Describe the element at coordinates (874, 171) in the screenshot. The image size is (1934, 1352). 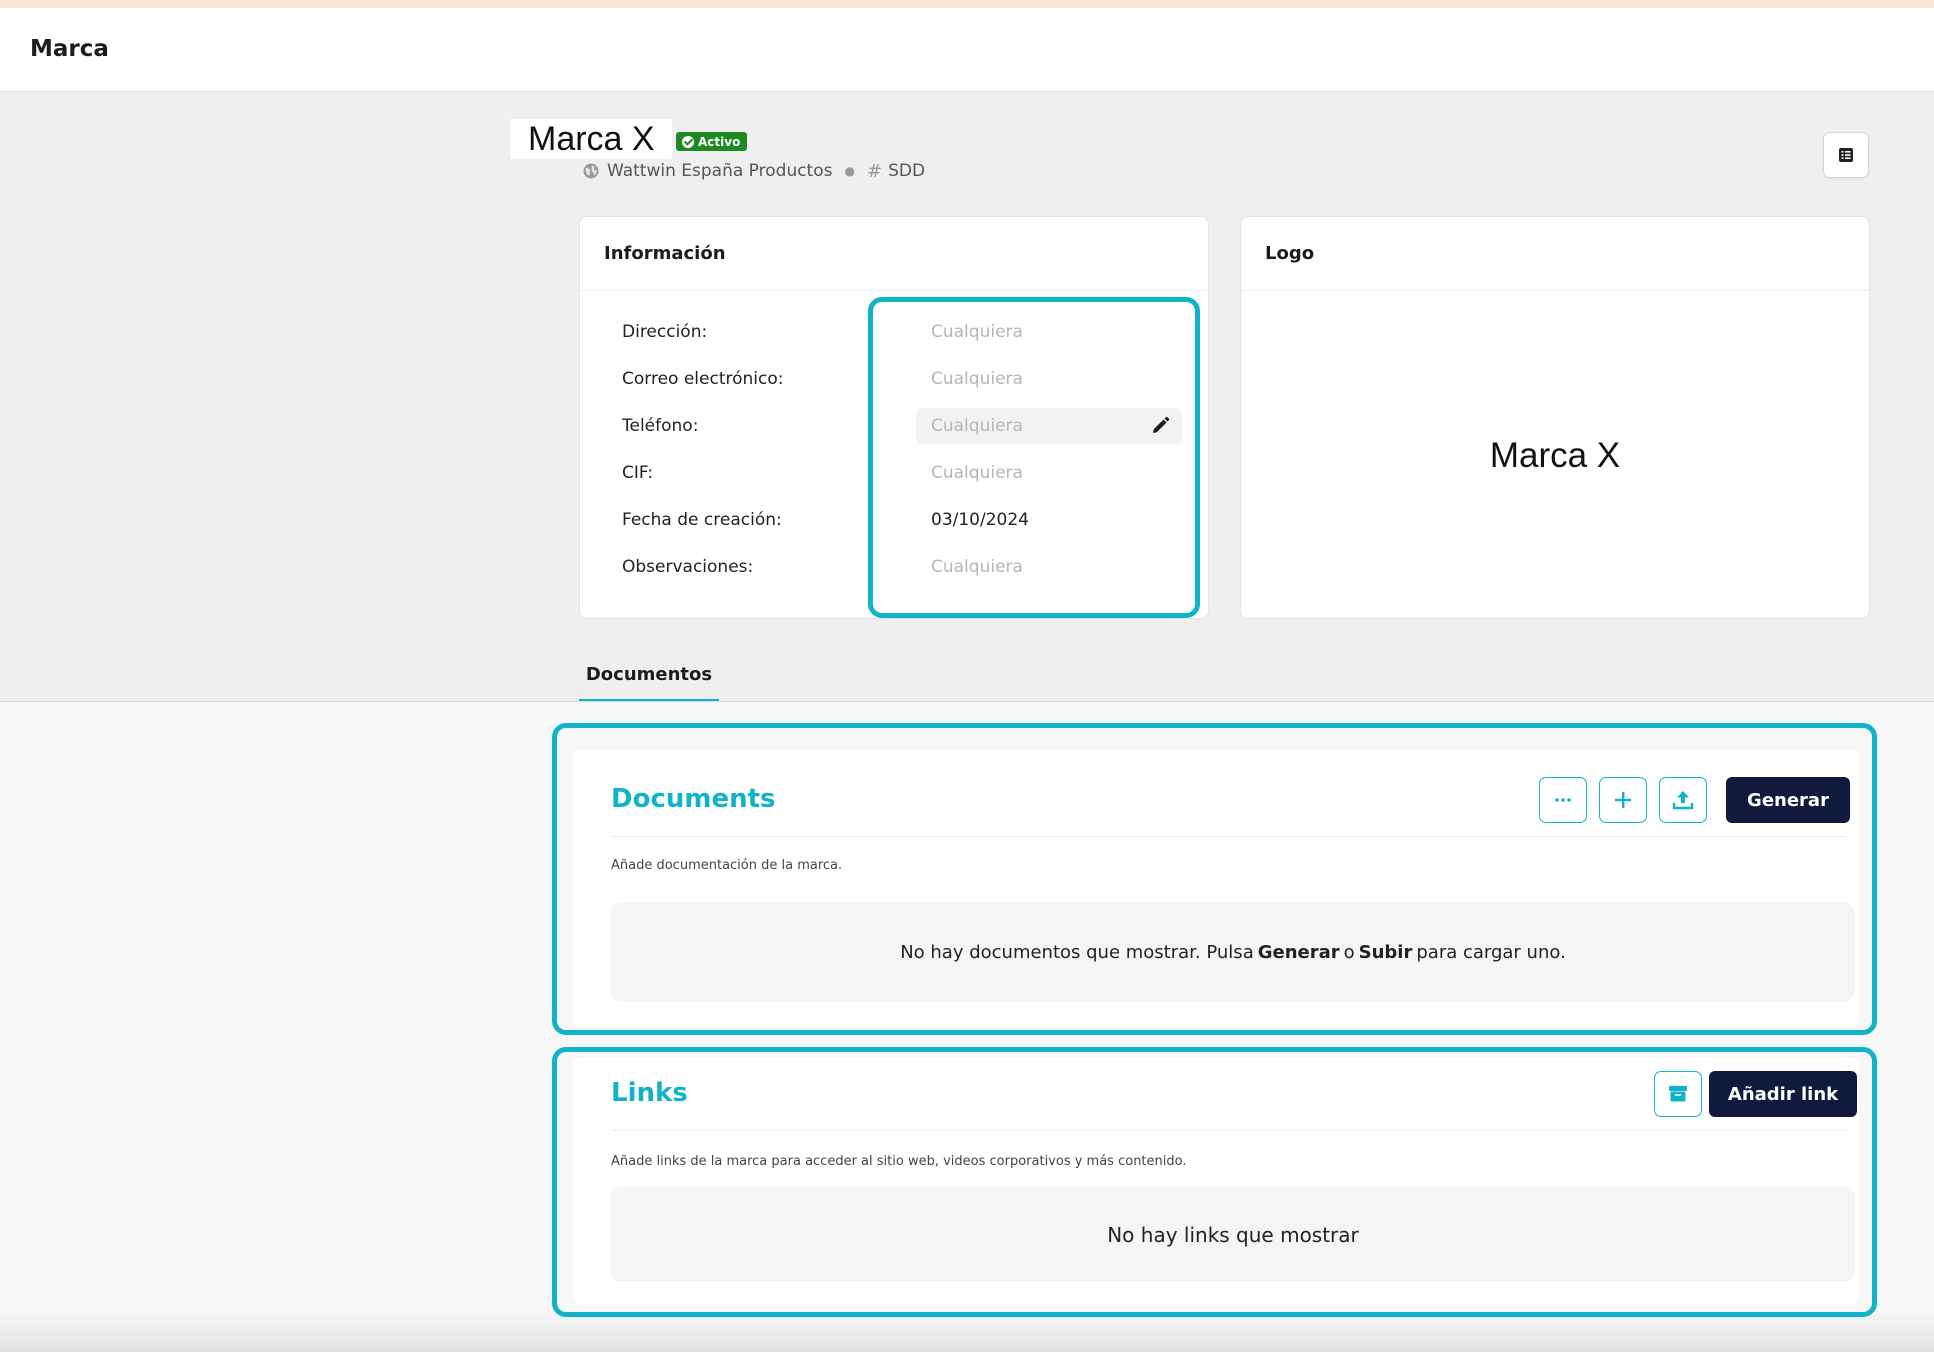
I see `hash-icon: #` at that location.